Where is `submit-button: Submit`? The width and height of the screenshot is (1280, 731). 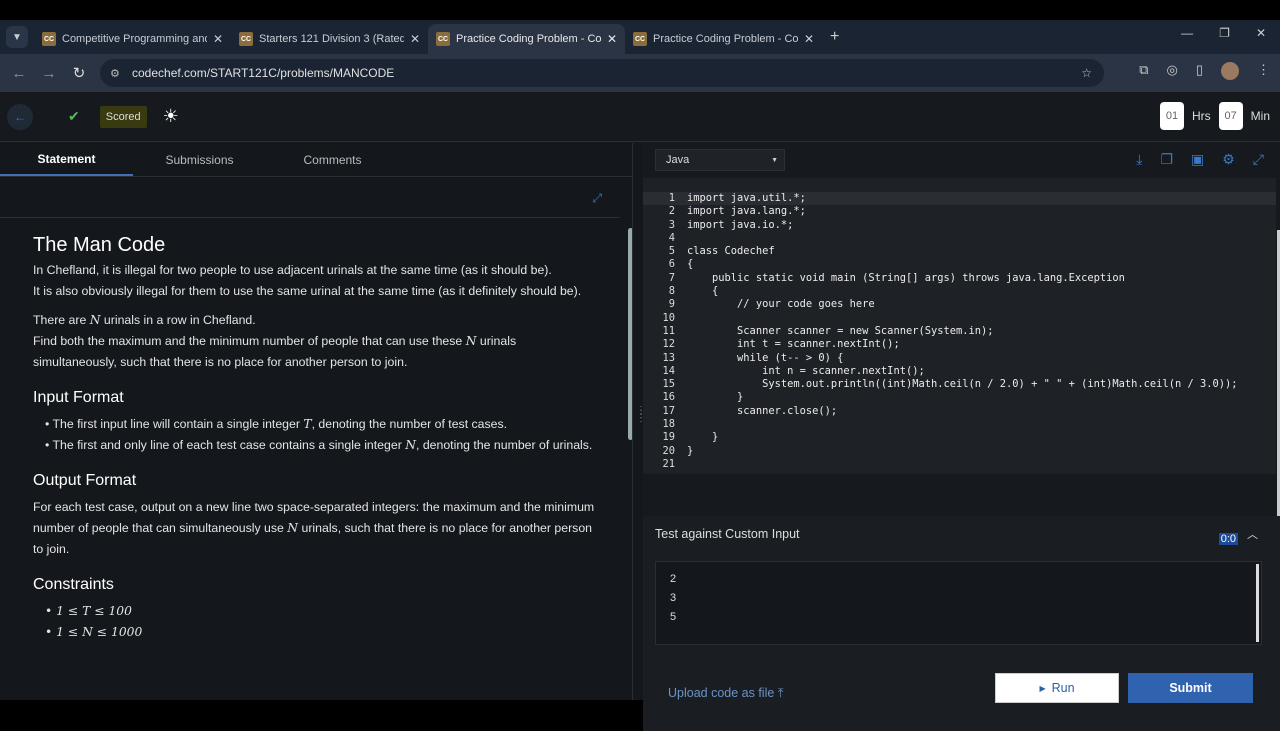 submit-button: Submit is located at coordinates (1190, 688).